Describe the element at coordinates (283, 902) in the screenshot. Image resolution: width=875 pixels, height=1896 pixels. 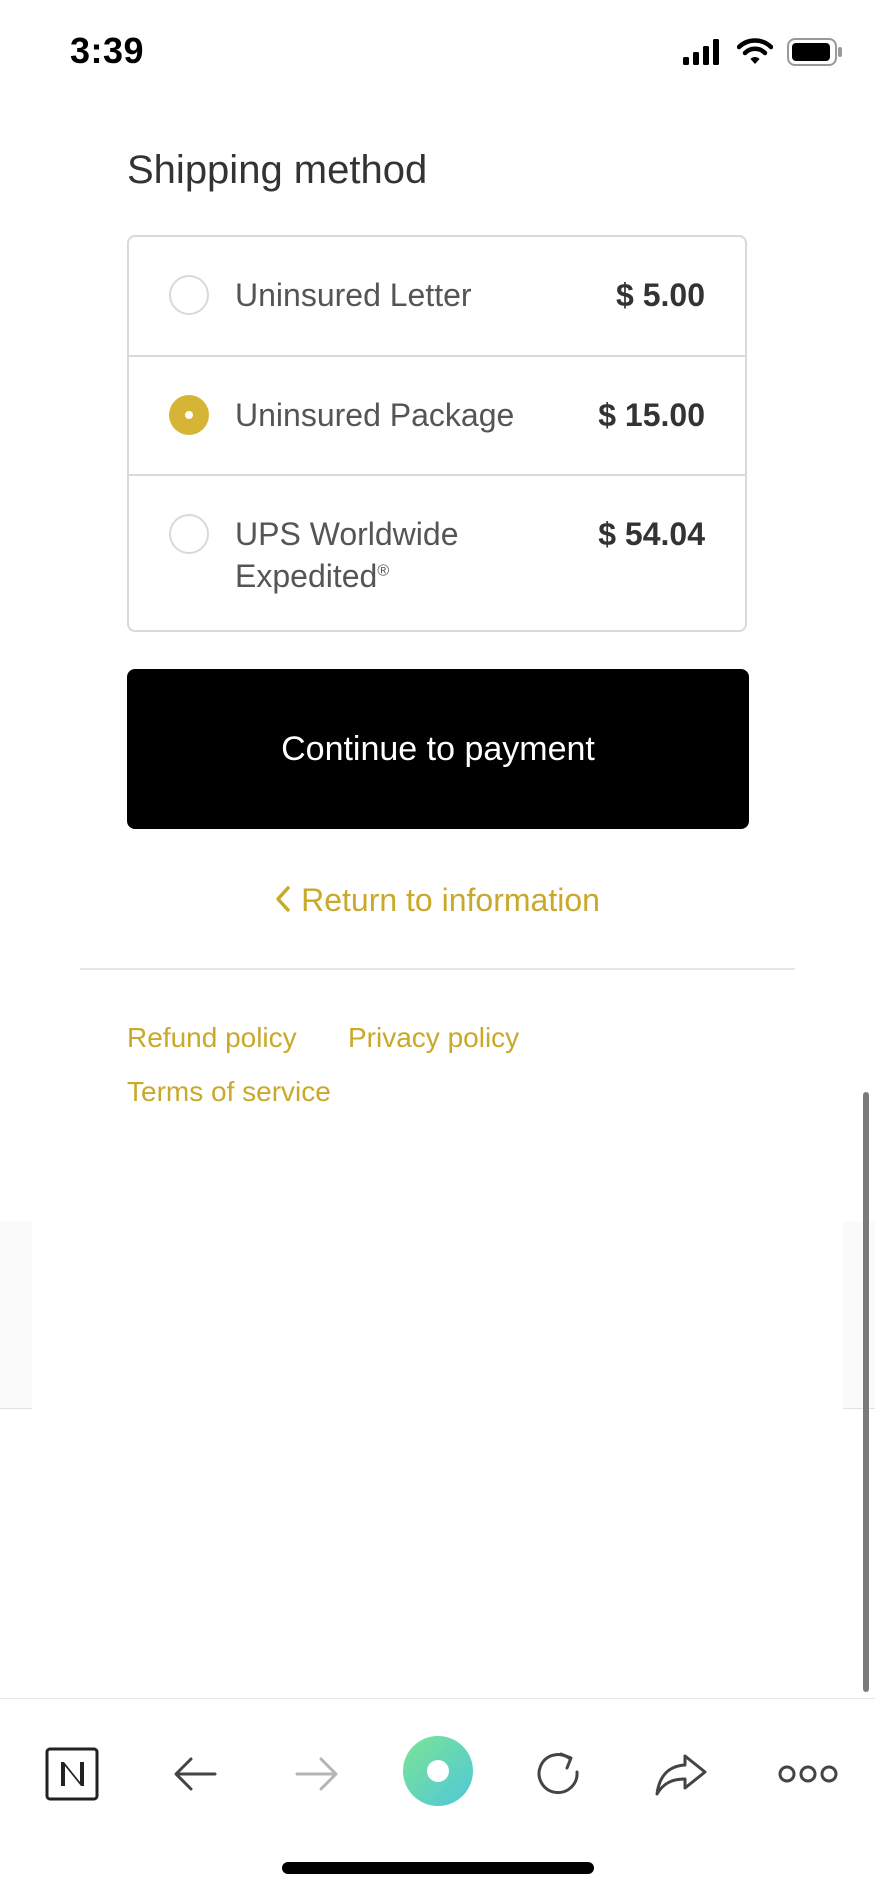
I see `chevron-left-icon` at that location.